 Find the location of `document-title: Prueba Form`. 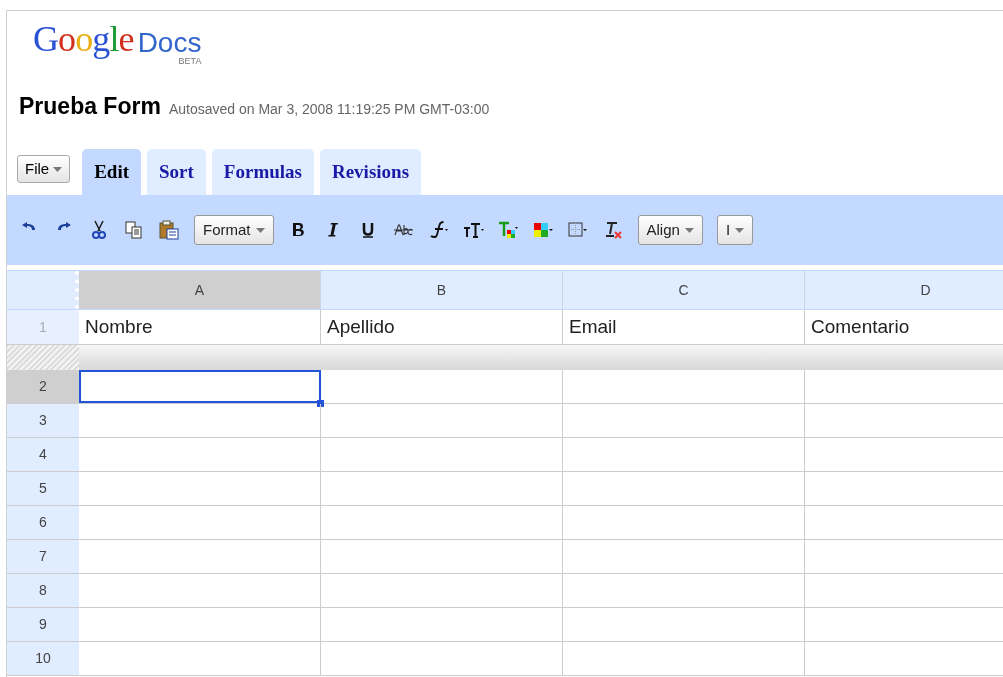

document-title: Prueba Form is located at coordinates (90, 106).